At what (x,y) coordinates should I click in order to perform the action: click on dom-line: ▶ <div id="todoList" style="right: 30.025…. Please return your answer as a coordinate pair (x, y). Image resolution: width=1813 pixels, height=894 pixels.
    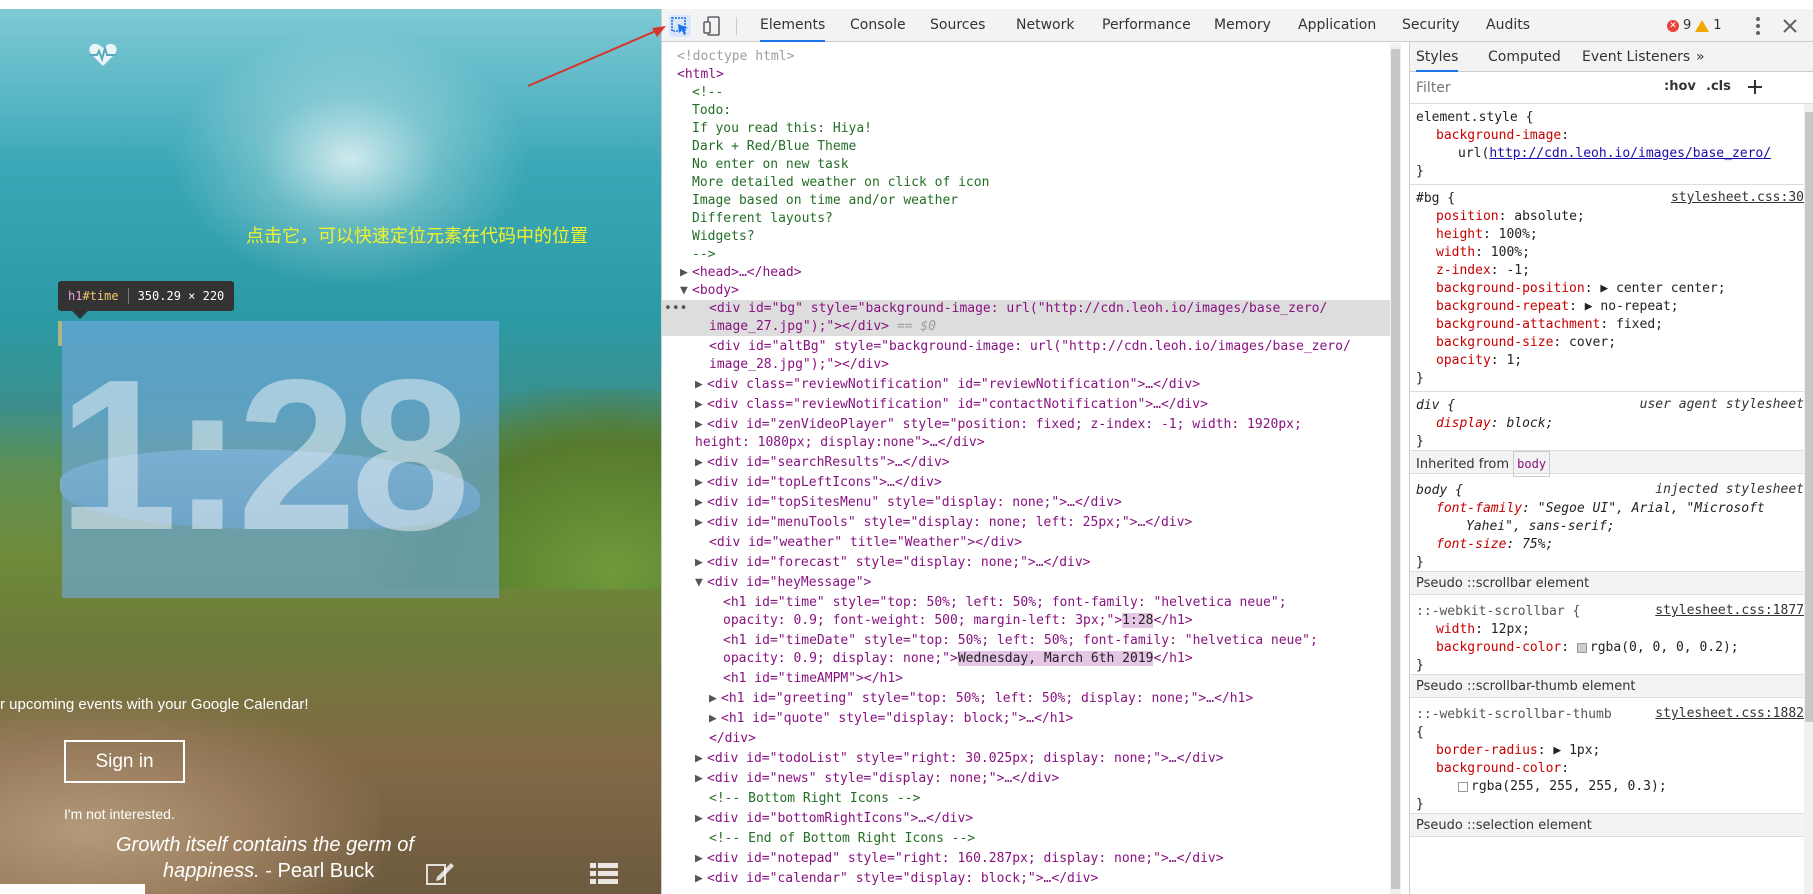
    Looking at the image, I should click on (959, 759).